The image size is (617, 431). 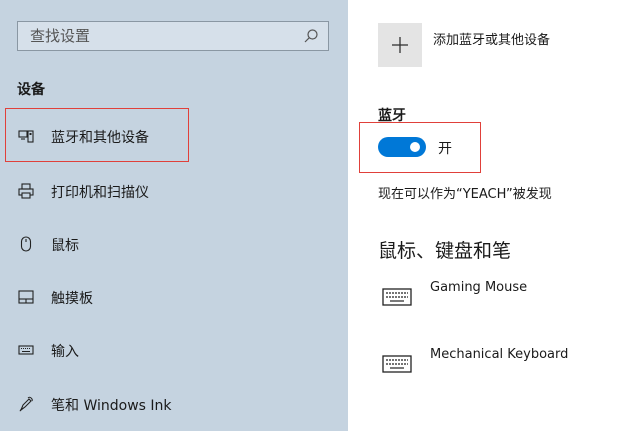 What do you see at coordinates (100, 193) in the screenshot?
I see `sidebar-item-label: 打印机和扫描仪` at bounding box center [100, 193].